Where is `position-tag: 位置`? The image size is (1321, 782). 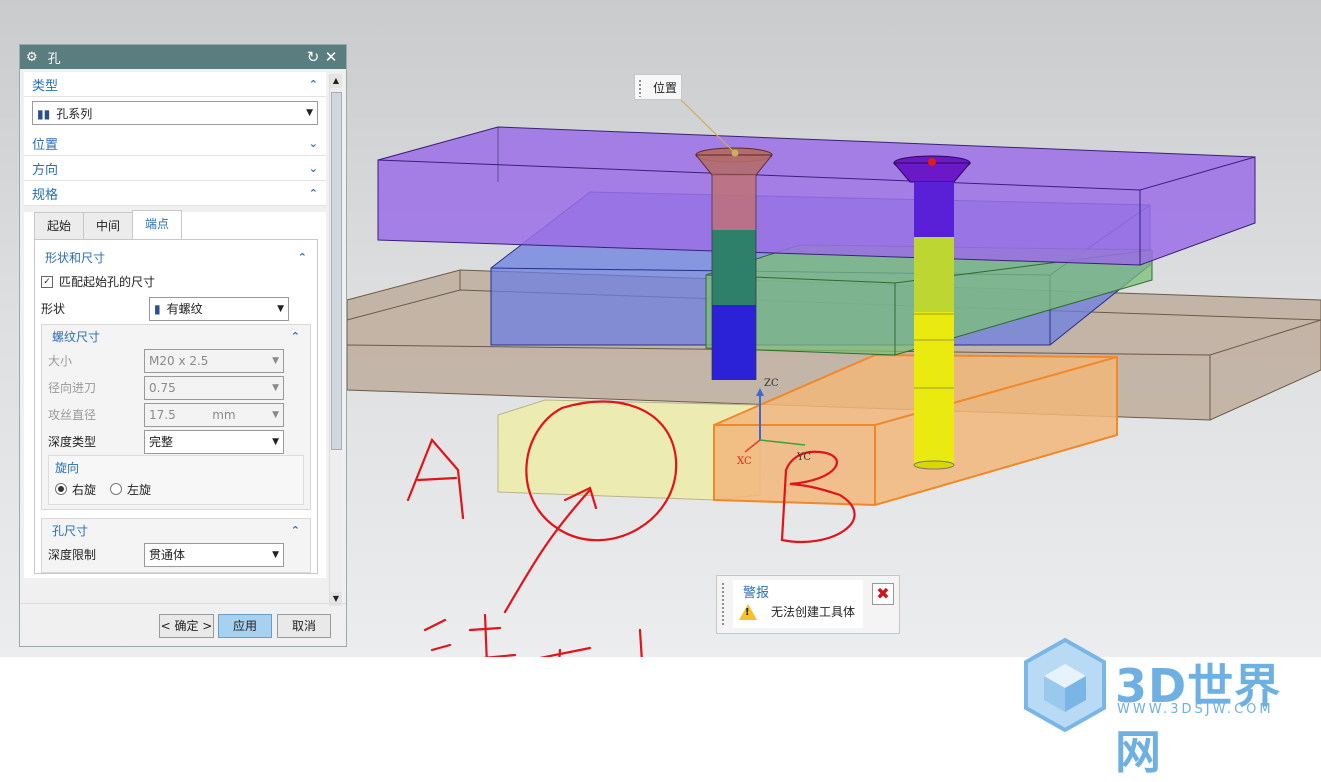
position-tag: 位置 is located at coordinates (658, 87).